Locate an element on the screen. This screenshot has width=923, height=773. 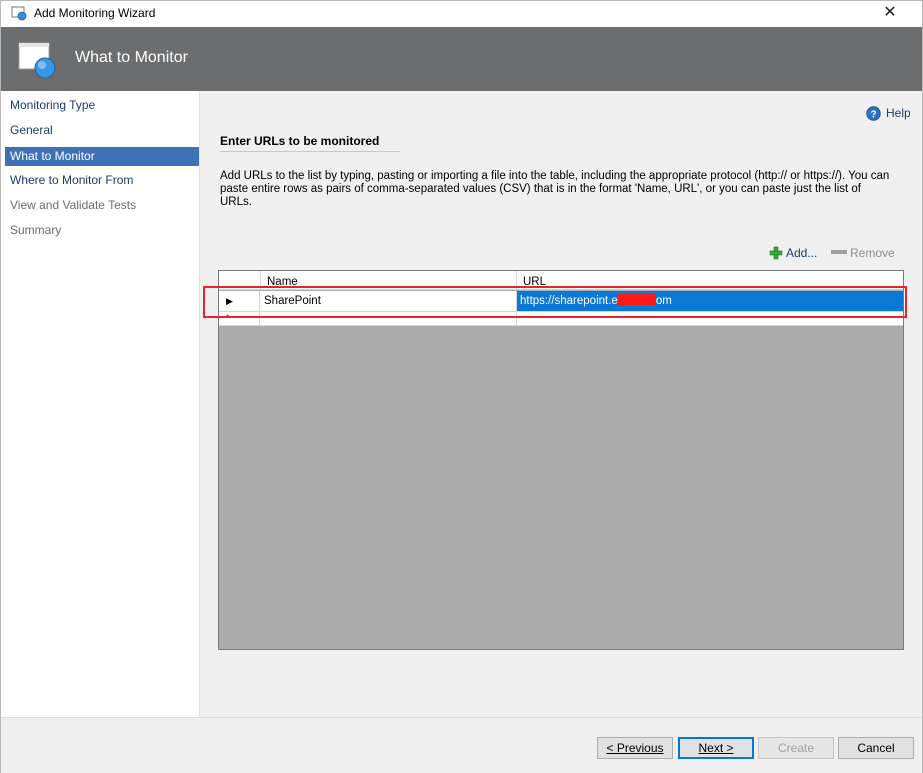
next-button: Next > is located at coordinates (716, 748).